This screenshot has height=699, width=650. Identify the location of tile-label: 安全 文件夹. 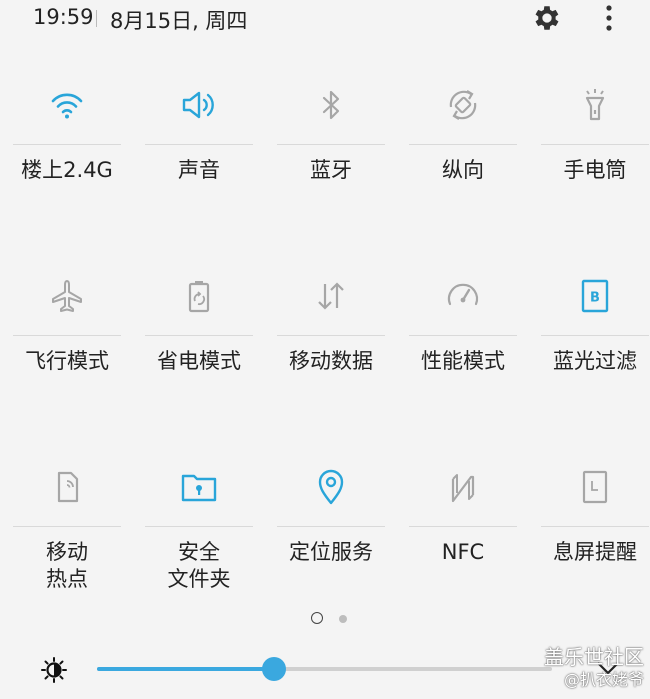
(199, 566).